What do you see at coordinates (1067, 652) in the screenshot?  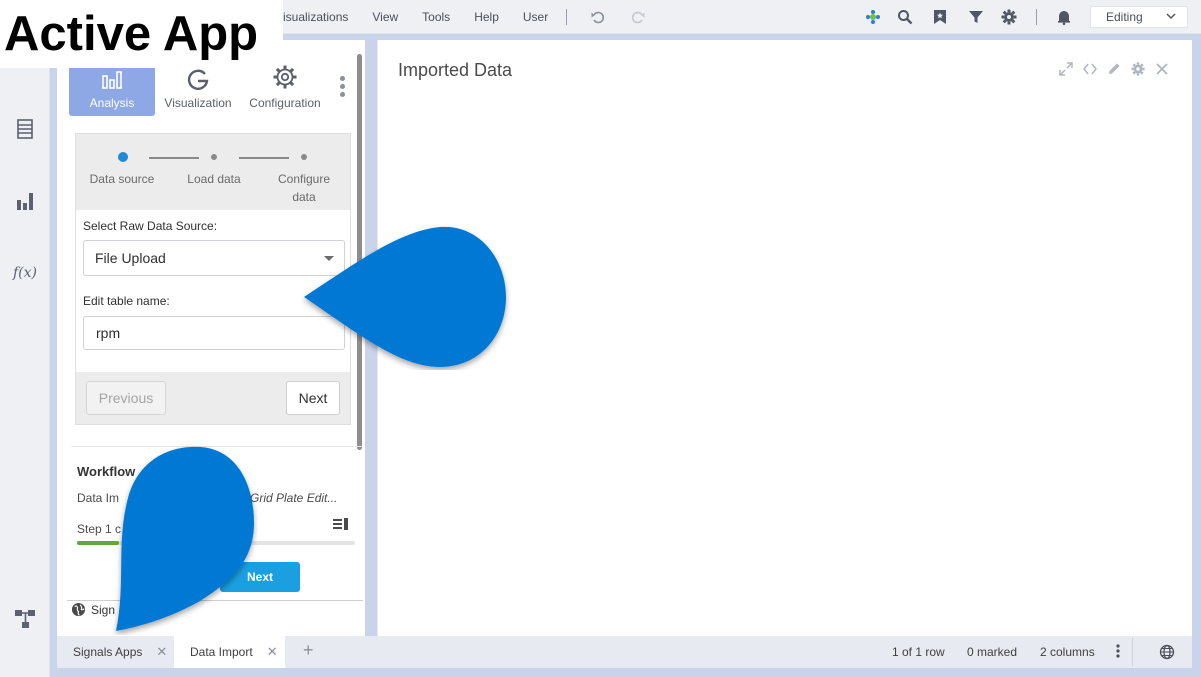 I see `column-count: 2 columns` at bounding box center [1067, 652].